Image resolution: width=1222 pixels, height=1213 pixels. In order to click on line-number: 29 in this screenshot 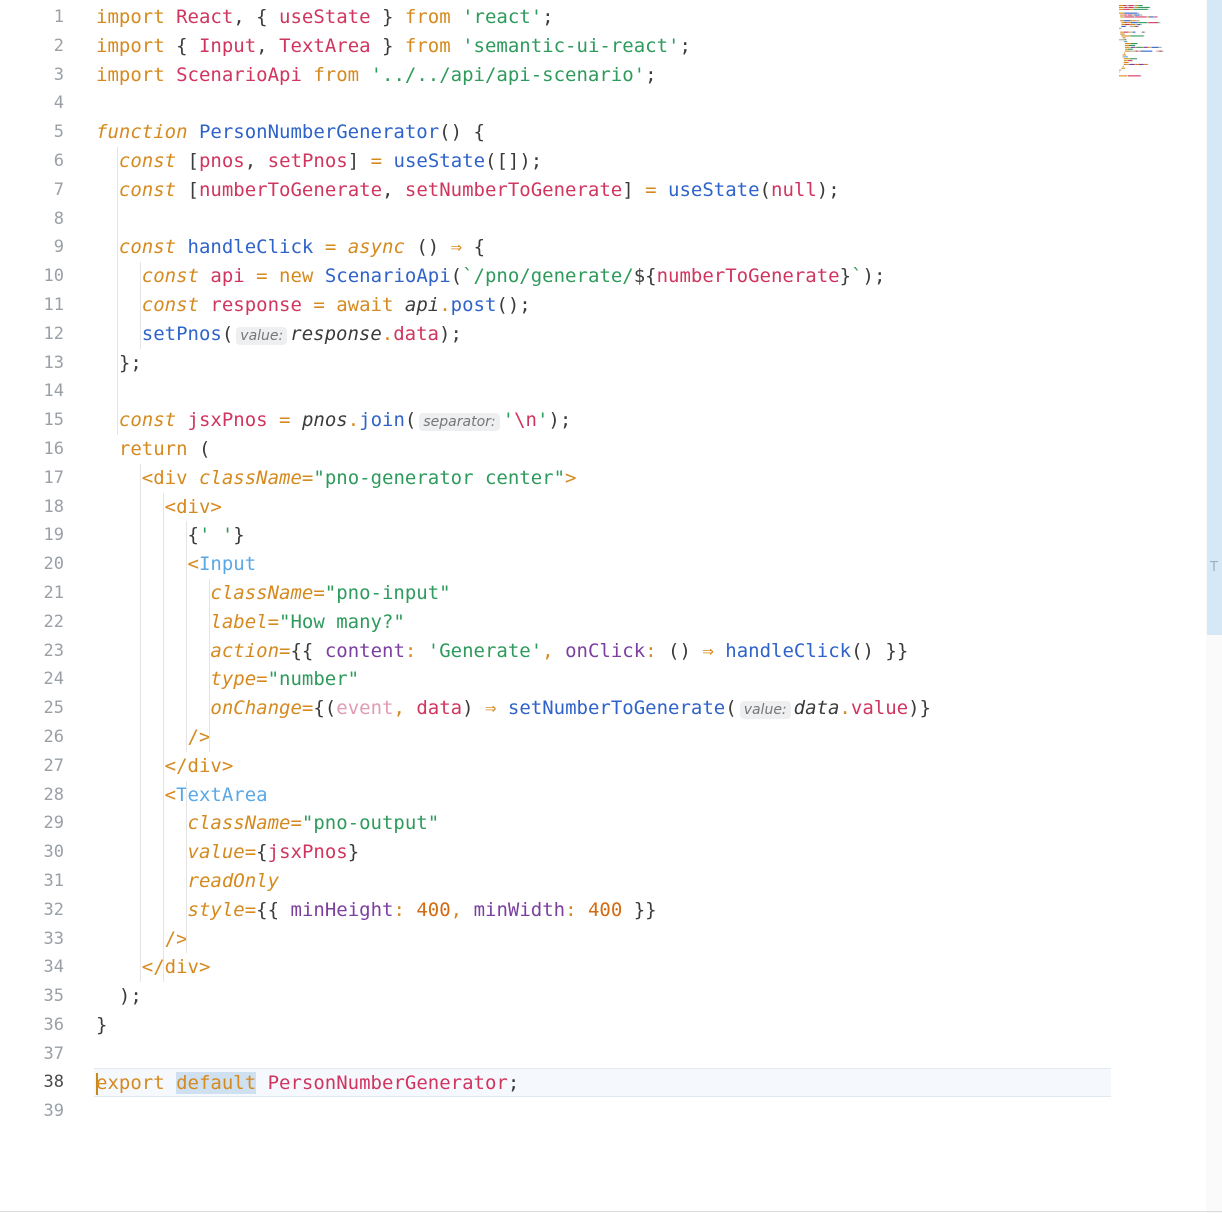, I will do `click(36, 823)`.